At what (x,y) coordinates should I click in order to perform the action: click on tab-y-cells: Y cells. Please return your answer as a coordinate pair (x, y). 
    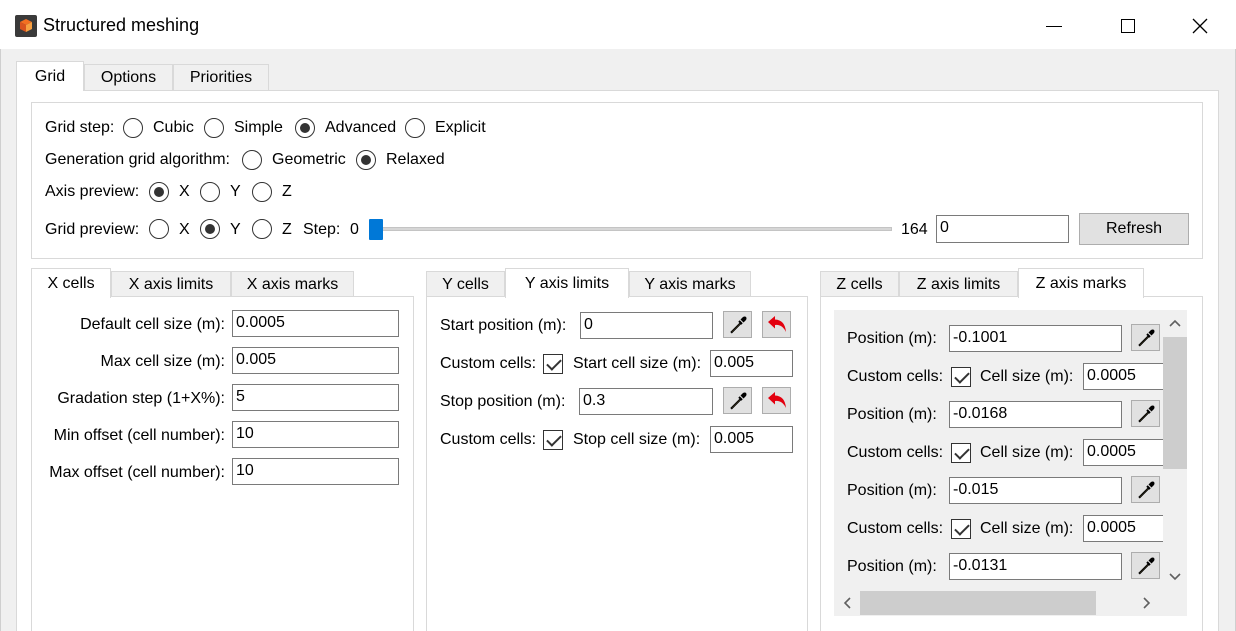
    Looking at the image, I should click on (465, 284).